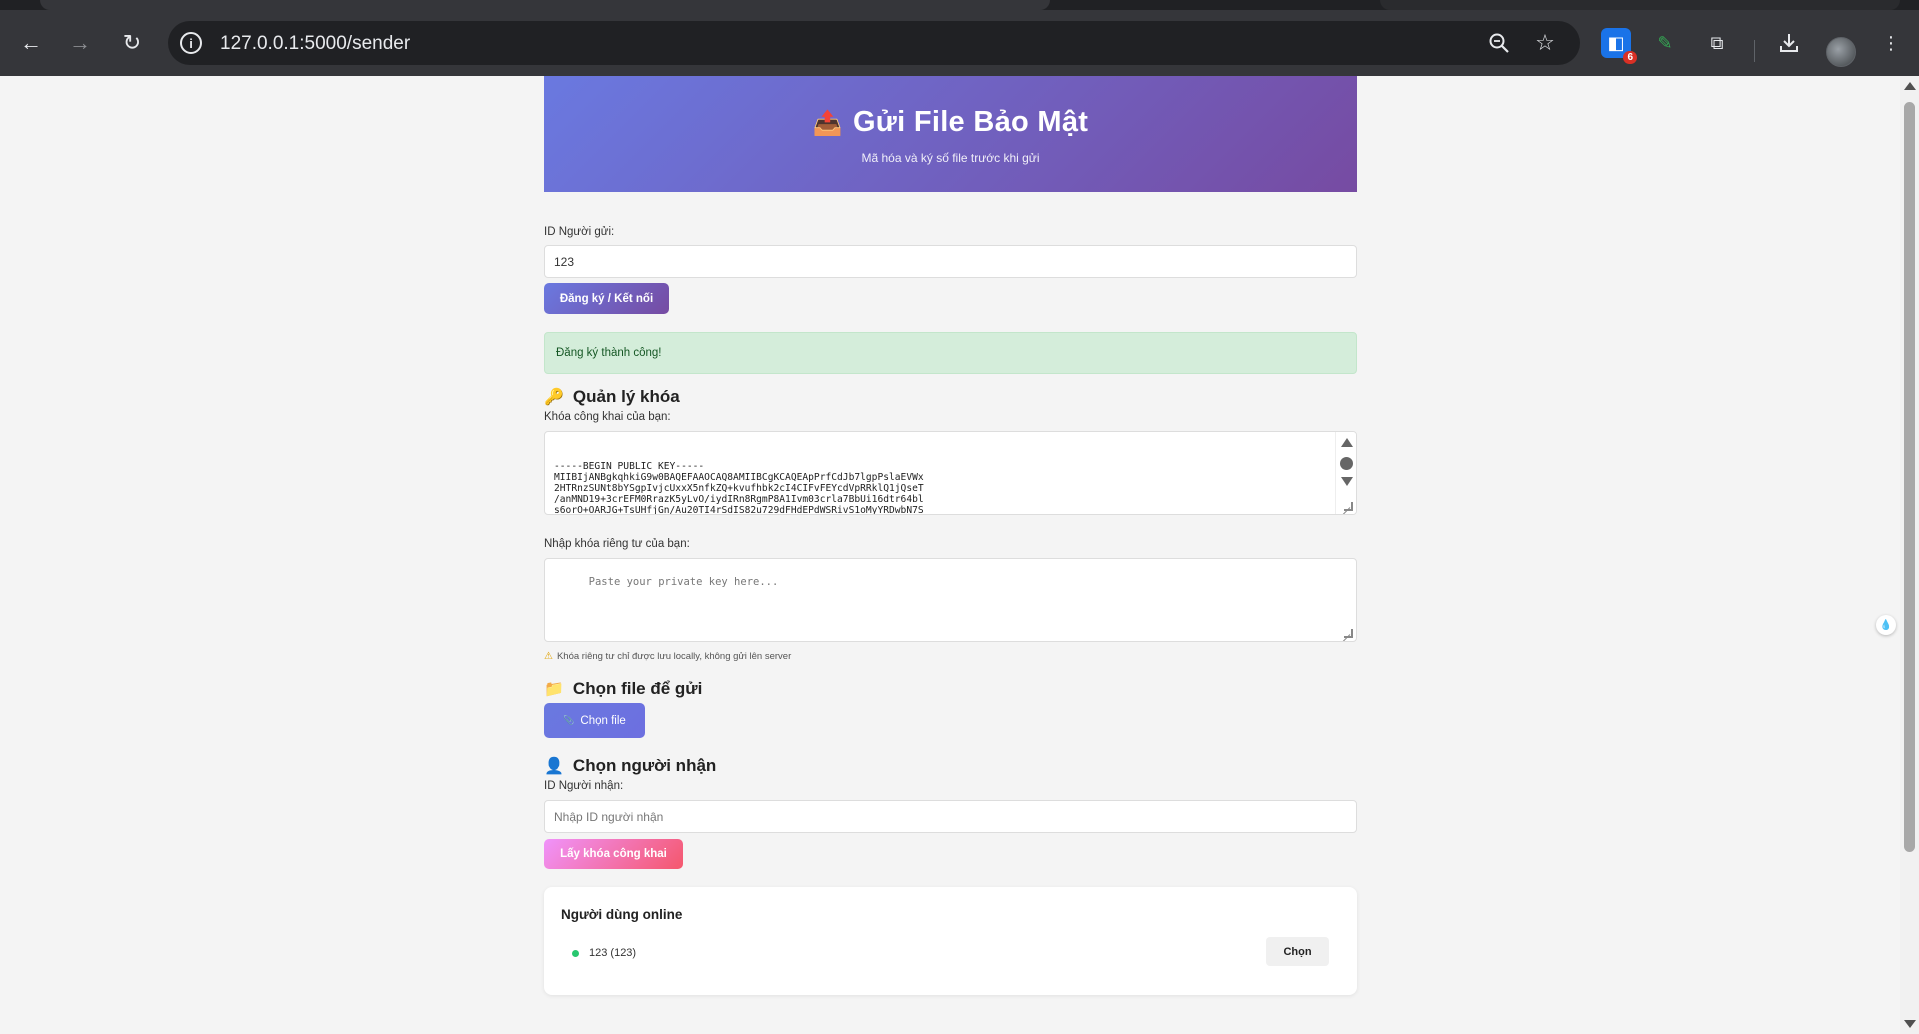 The image size is (1919, 1034). I want to click on back-icon: ←, so click(31, 43).